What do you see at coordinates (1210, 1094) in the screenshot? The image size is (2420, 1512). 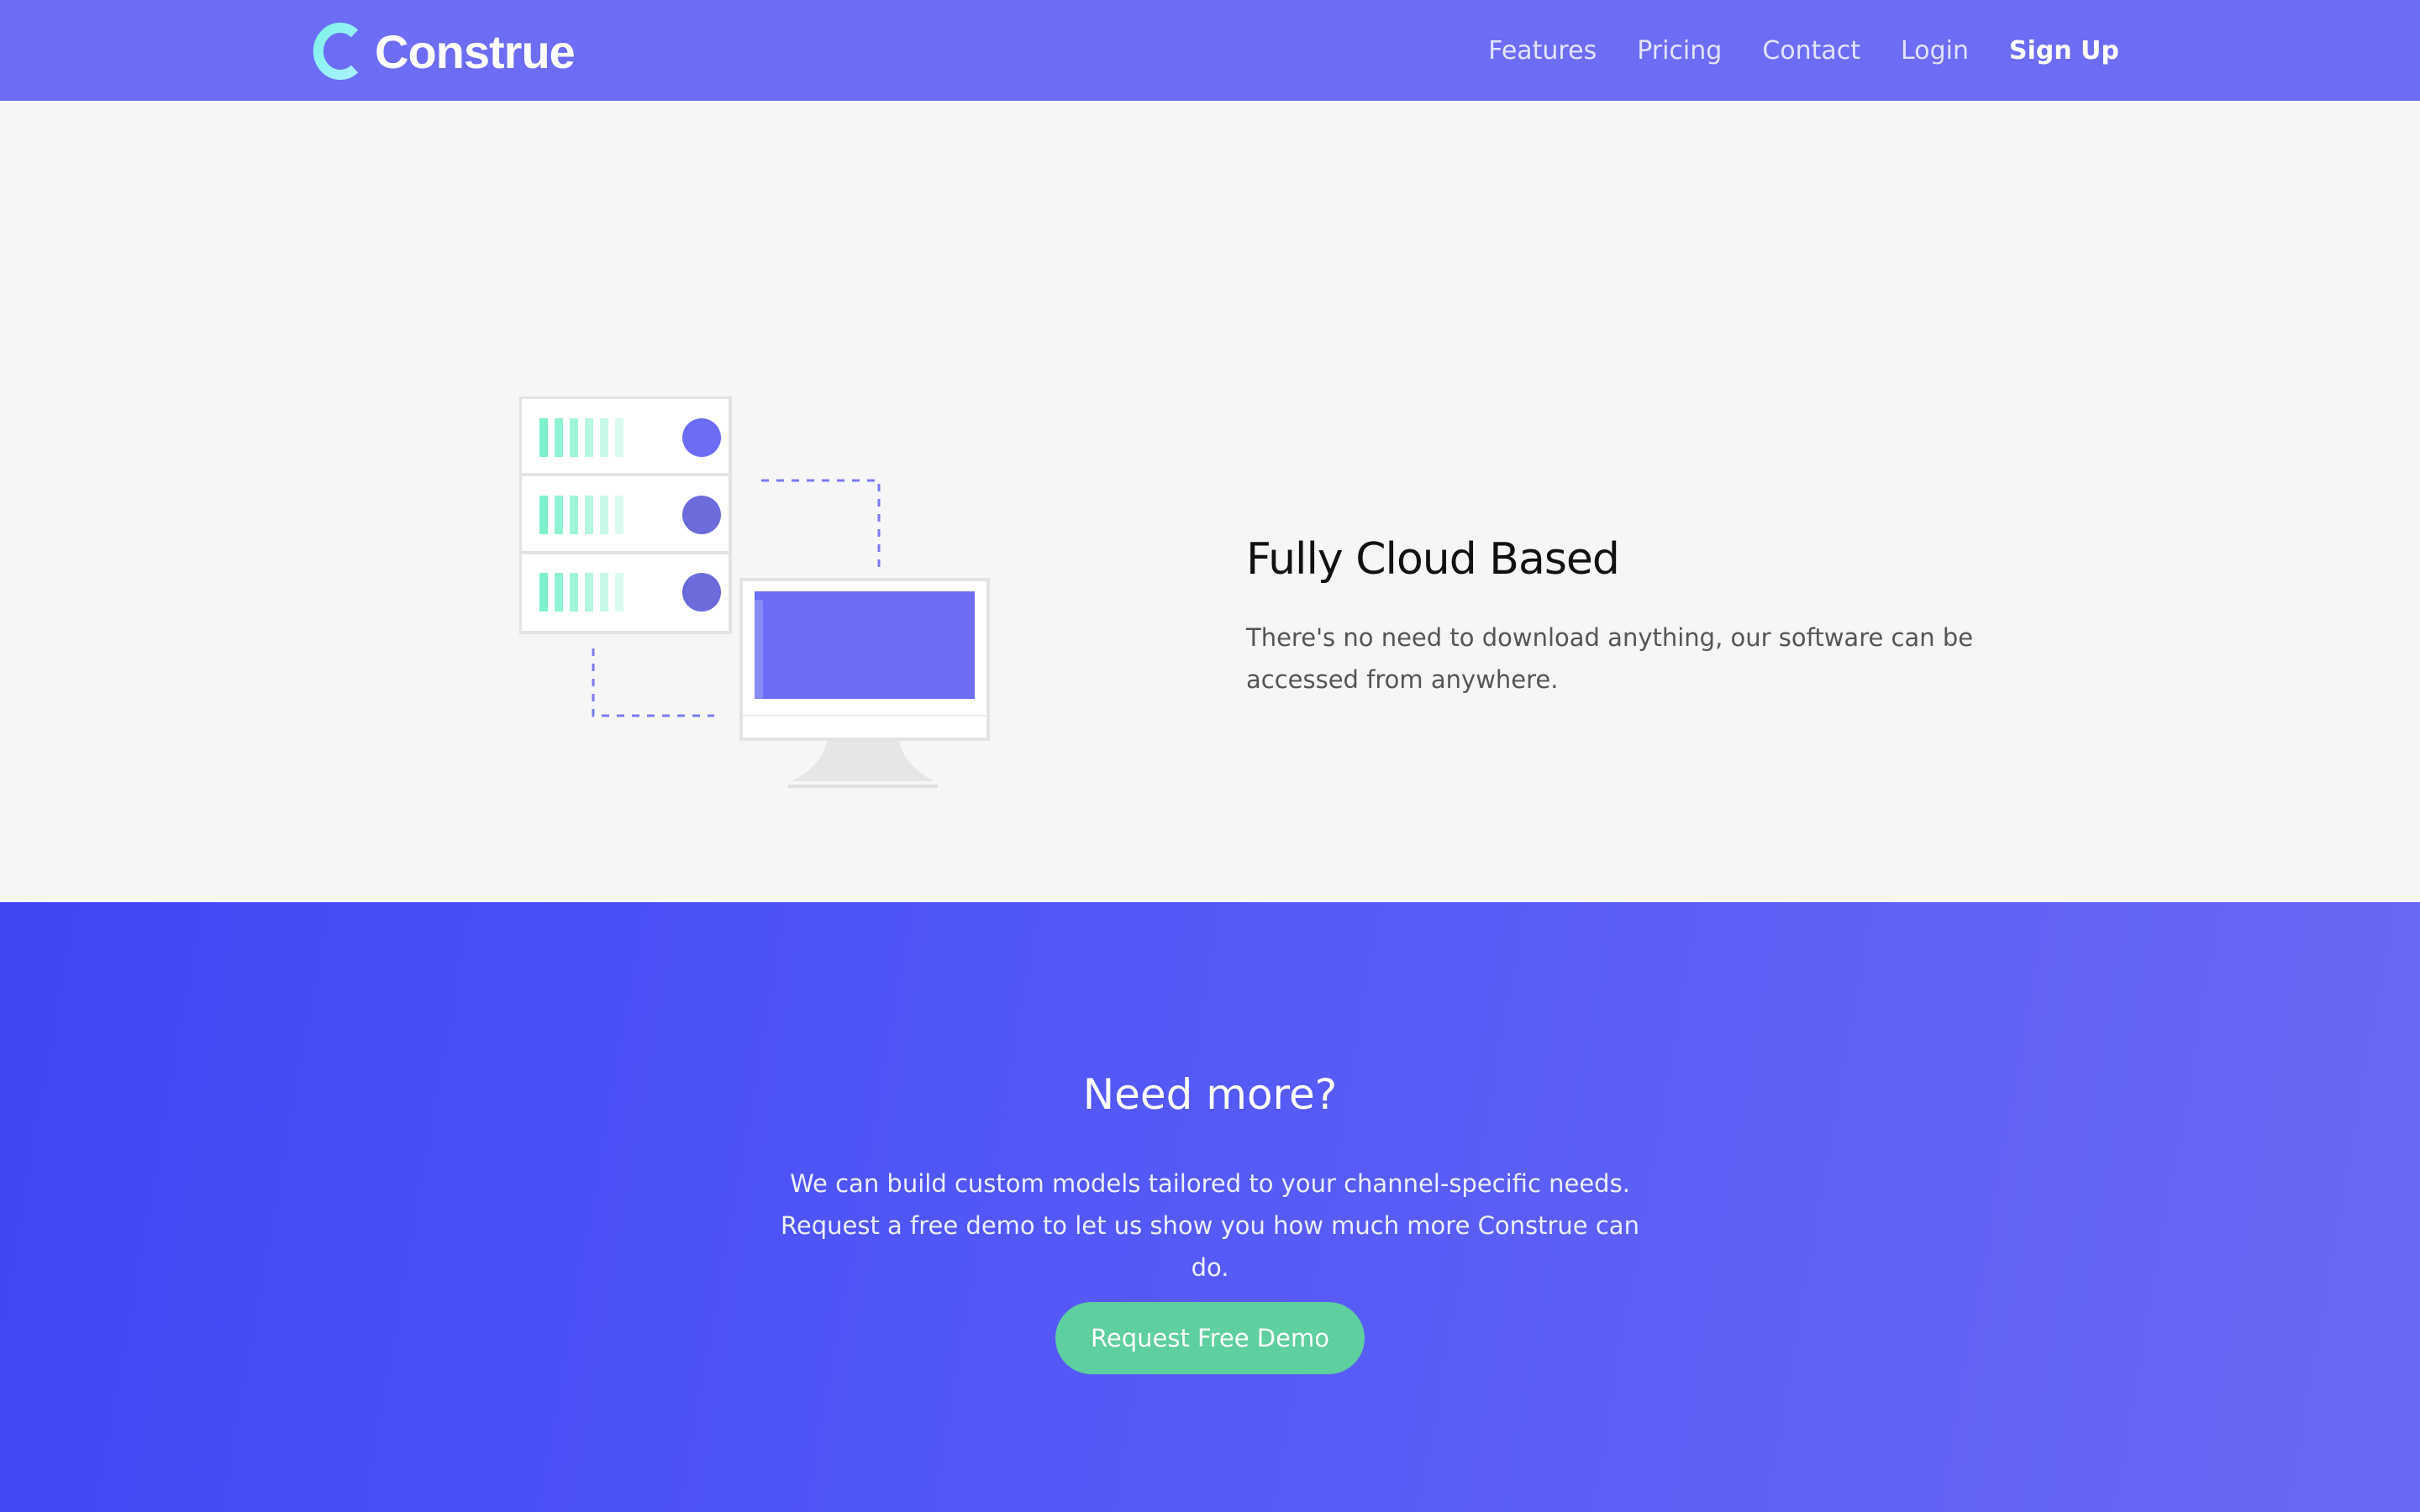 I see `cta-title: Need more?` at bounding box center [1210, 1094].